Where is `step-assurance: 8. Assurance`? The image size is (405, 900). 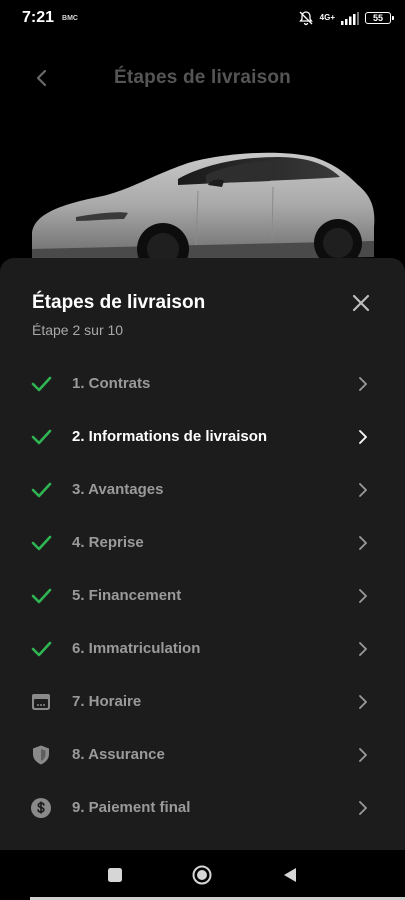
step-assurance: 8. Assurance is located at coordinates (202, 754).